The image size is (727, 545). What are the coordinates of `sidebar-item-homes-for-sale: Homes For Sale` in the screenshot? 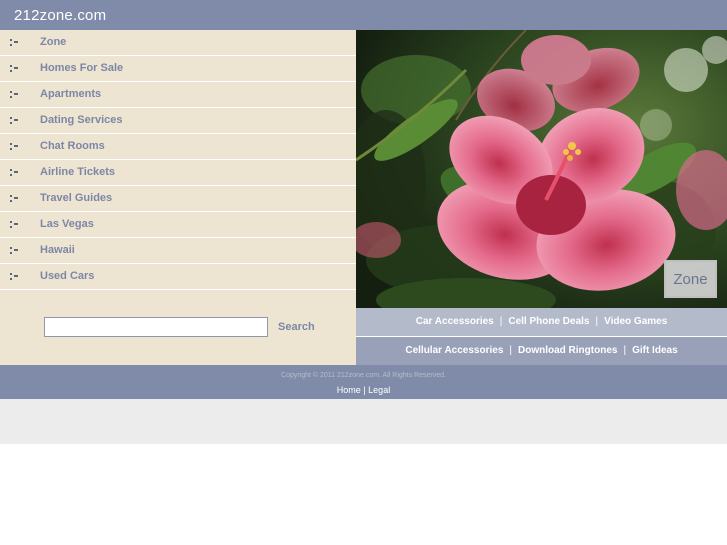 It's located at (178, 69).